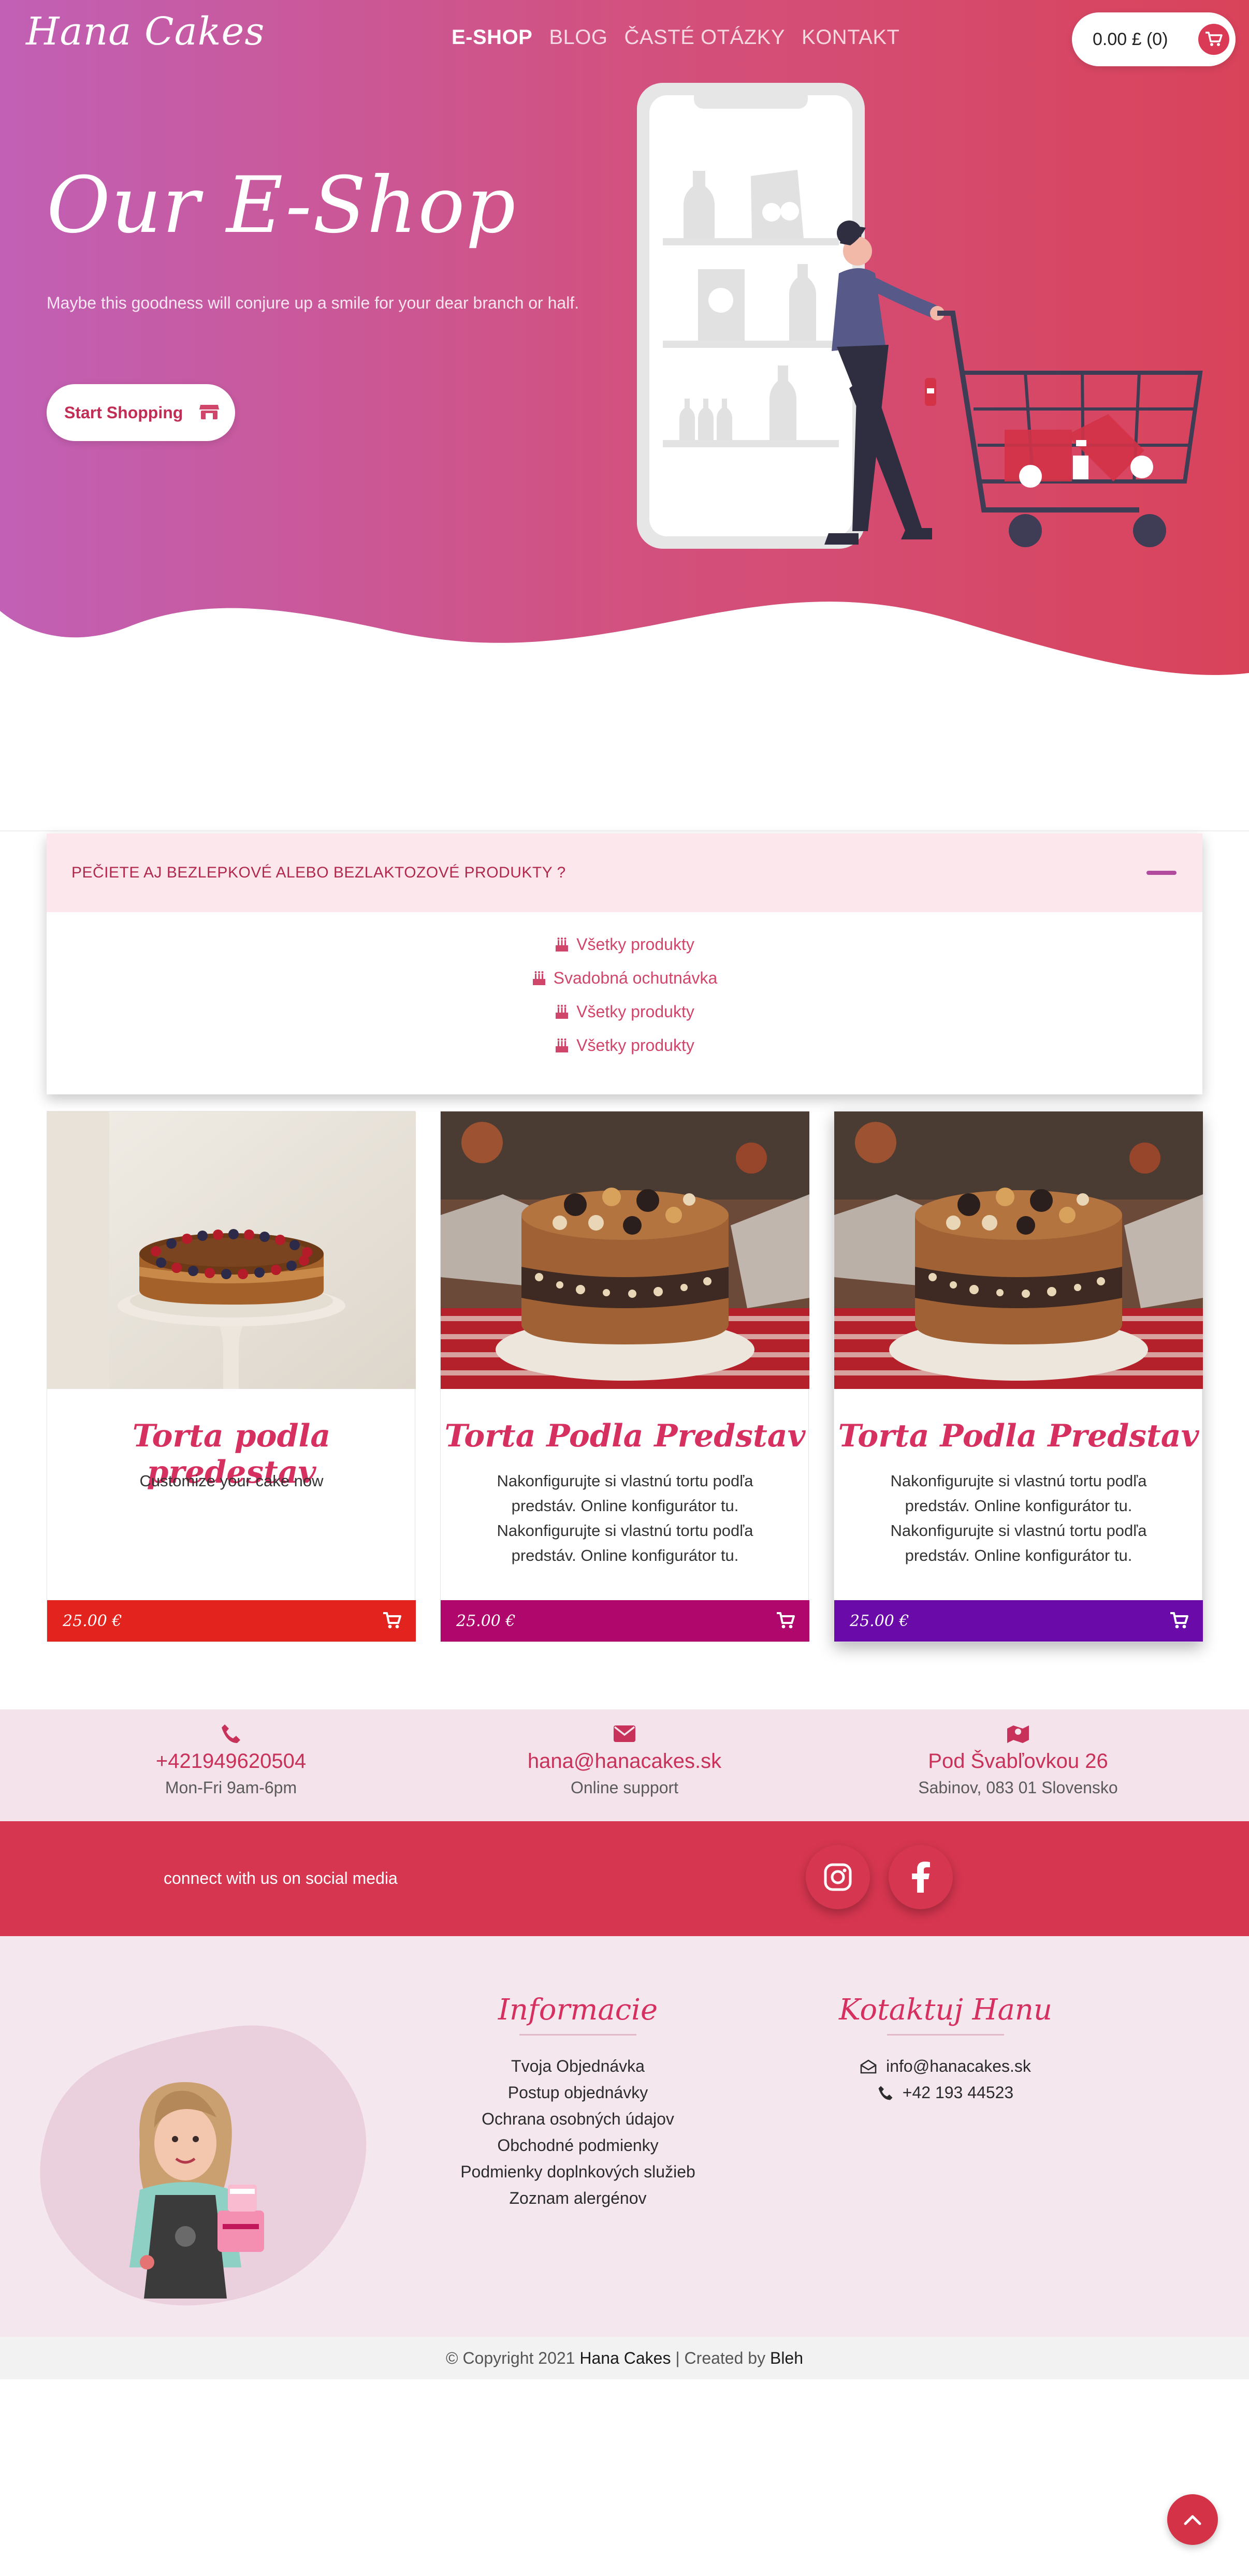  I want to click on copyright-brand-link: Hana Cakes, so click(625, 2358).